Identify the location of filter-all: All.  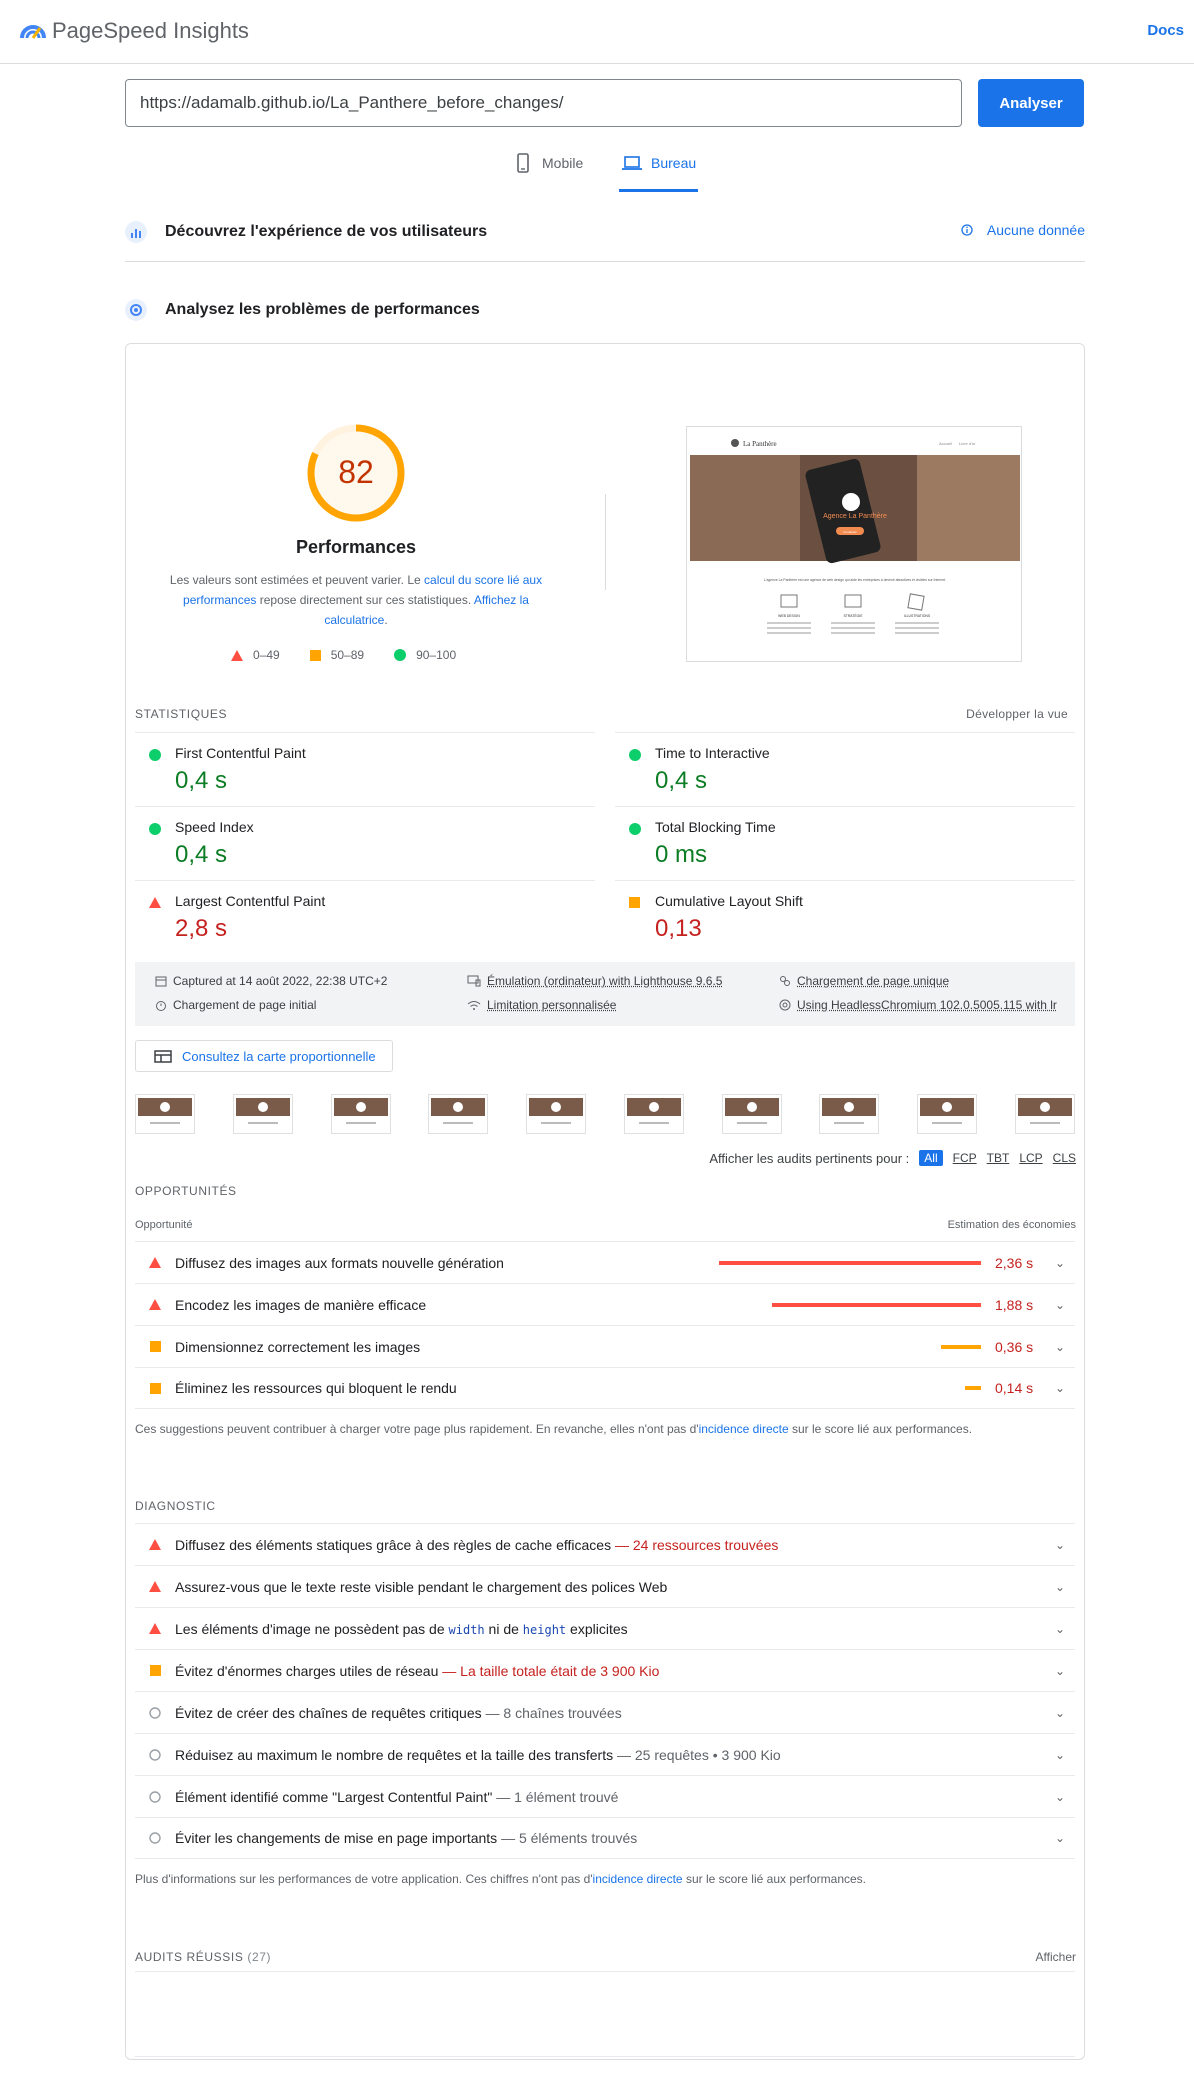
(931, 1158).